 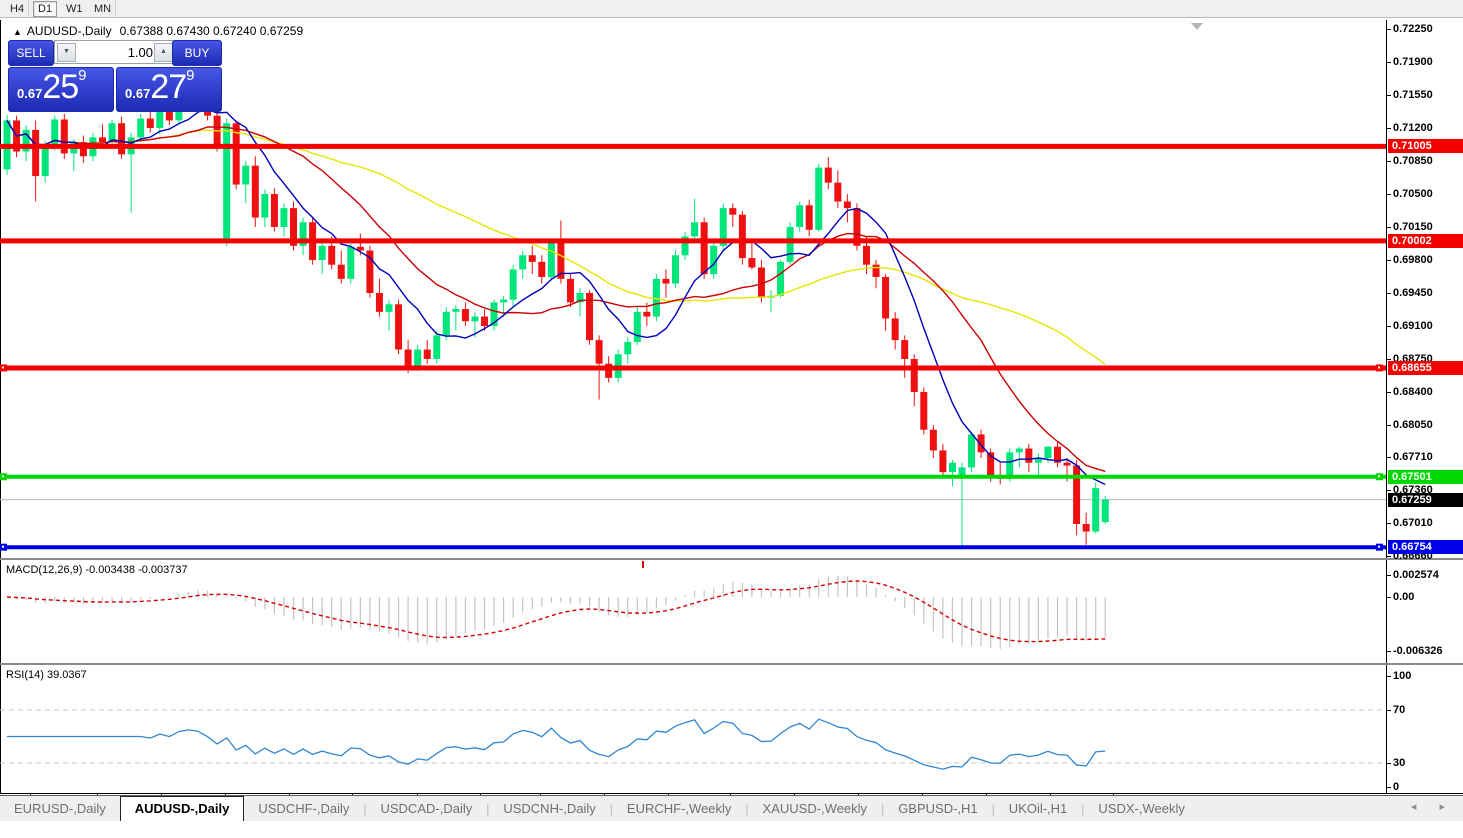 What do you see at coordinates (937, 809) in the screenshot?
I see `chart-tab-gbpusd-h1: GBPUSD-,H1` at bounding box center [937, 809].